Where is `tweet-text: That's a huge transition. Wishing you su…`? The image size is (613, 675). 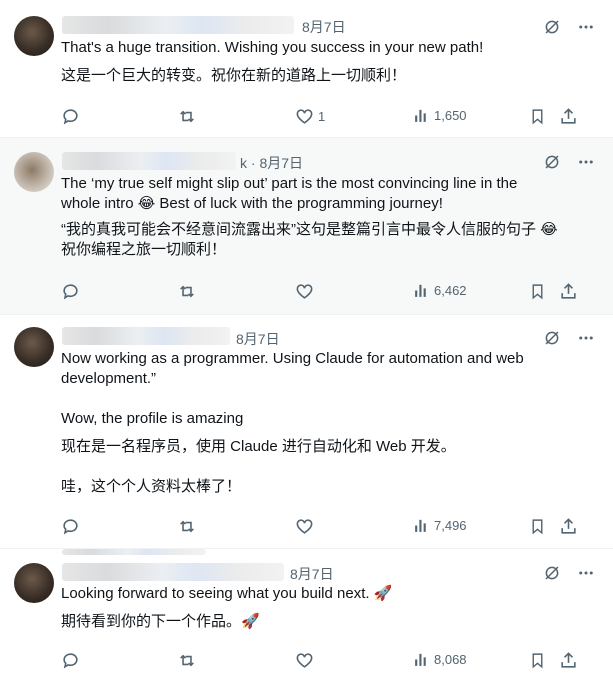
tweet-text: That's a huge transition. Wishing you su… is located at coordinates (327, 62).